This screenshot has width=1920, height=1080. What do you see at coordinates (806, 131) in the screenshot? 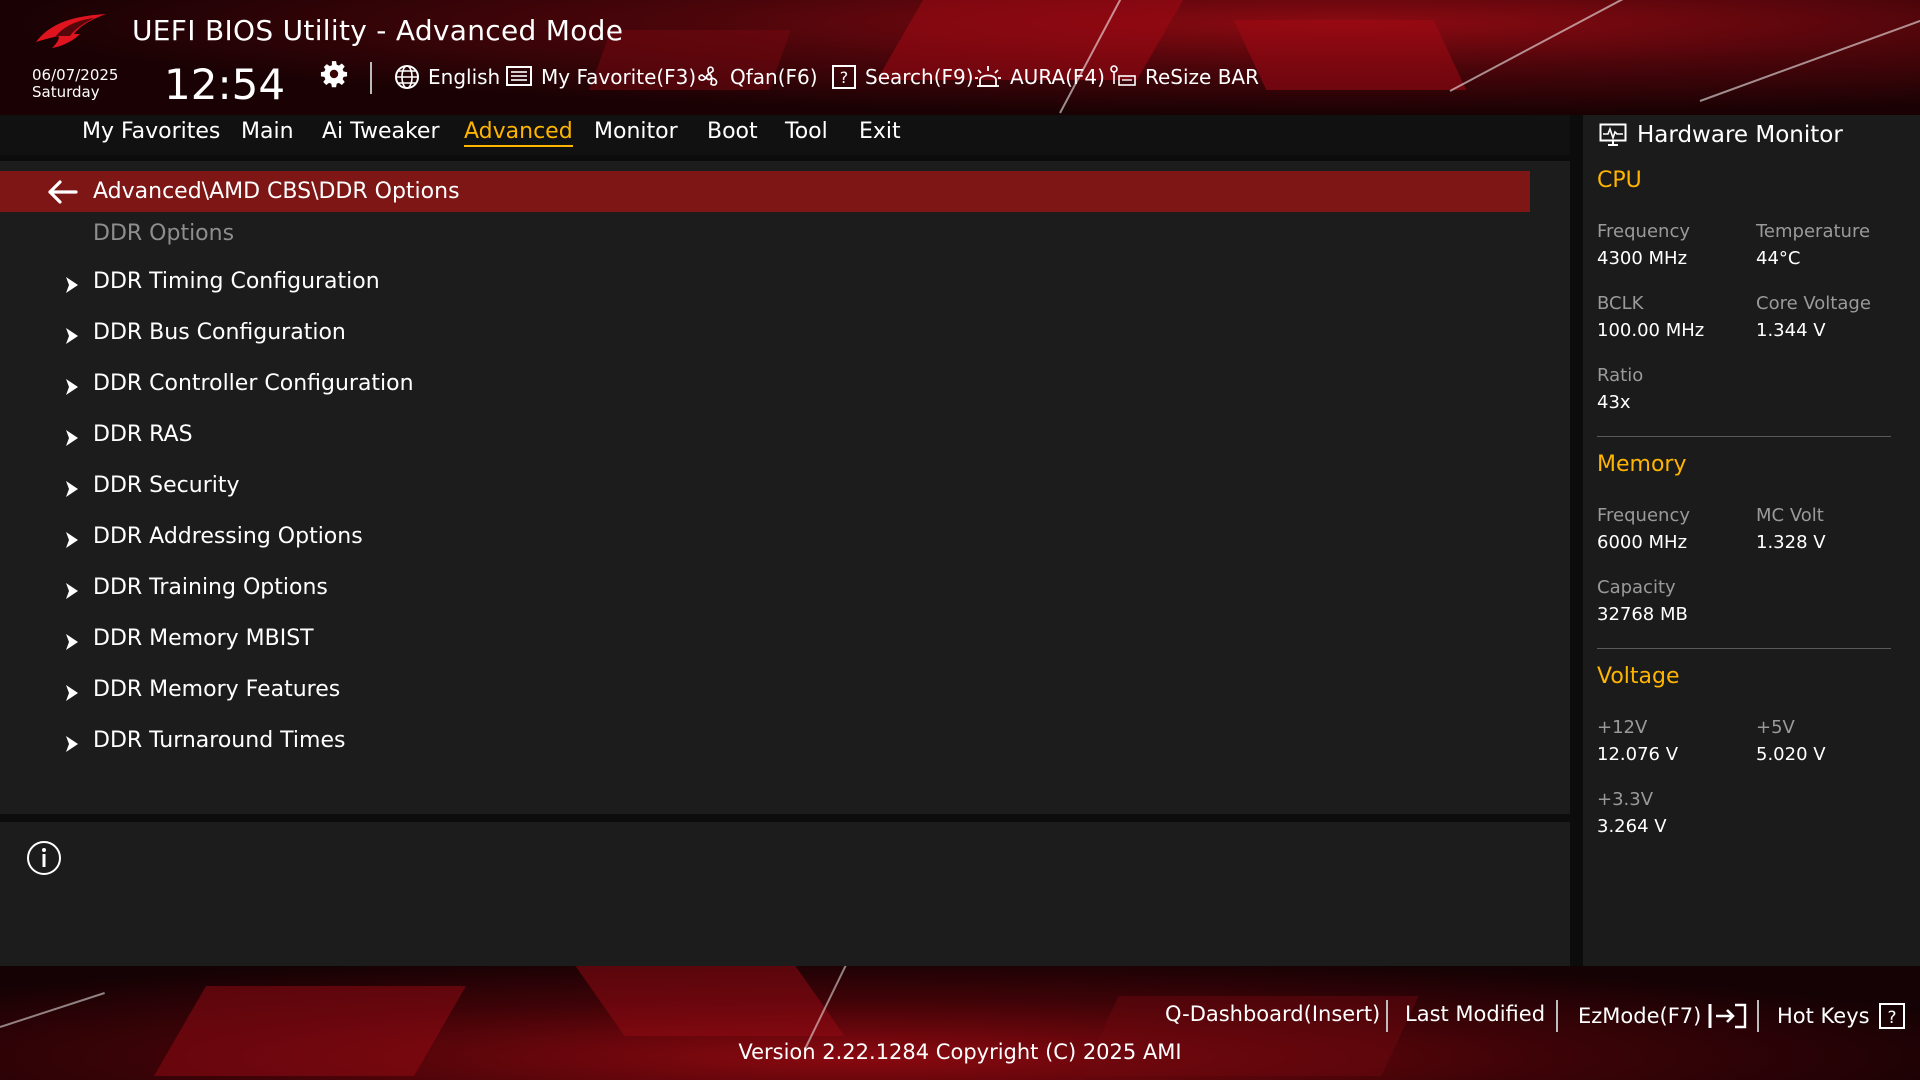
I see `tab-tool: Tool` at bounding box center [806, 131].